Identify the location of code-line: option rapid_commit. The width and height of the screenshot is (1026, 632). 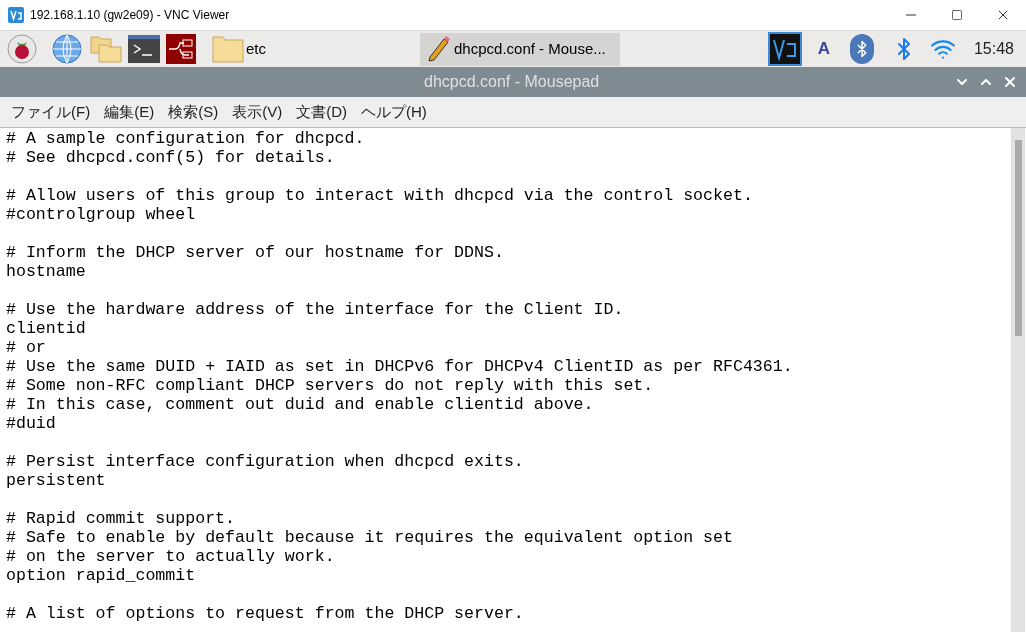
(101, 575).